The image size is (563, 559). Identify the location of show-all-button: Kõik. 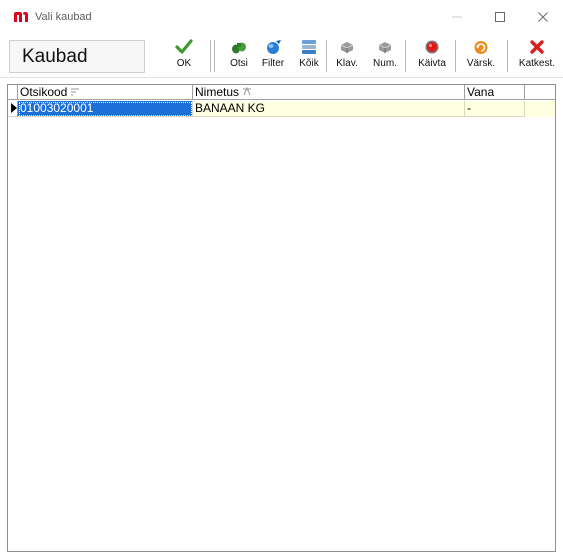
(309, 56).